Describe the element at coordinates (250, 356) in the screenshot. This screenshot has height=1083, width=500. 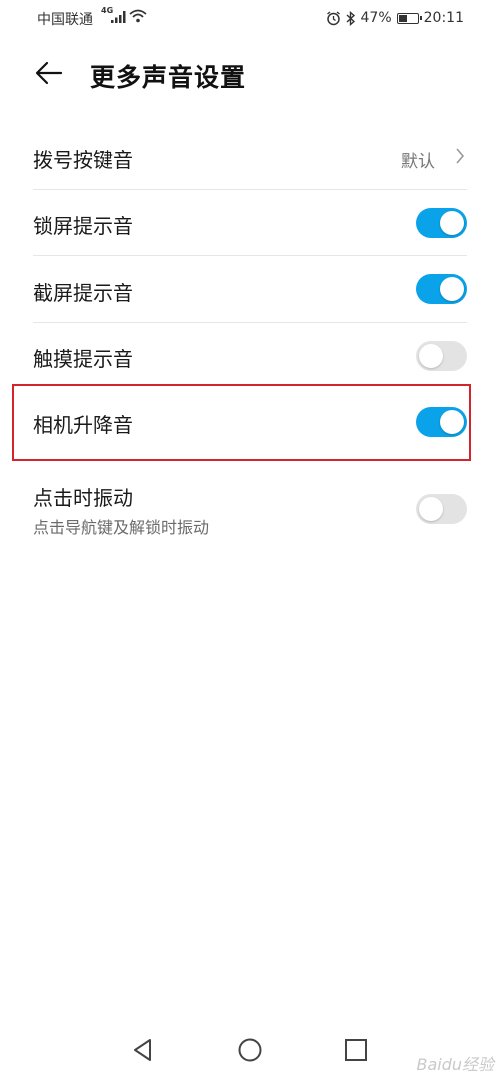
I see `setting-touch-sound: 触摸提示音` at that location.